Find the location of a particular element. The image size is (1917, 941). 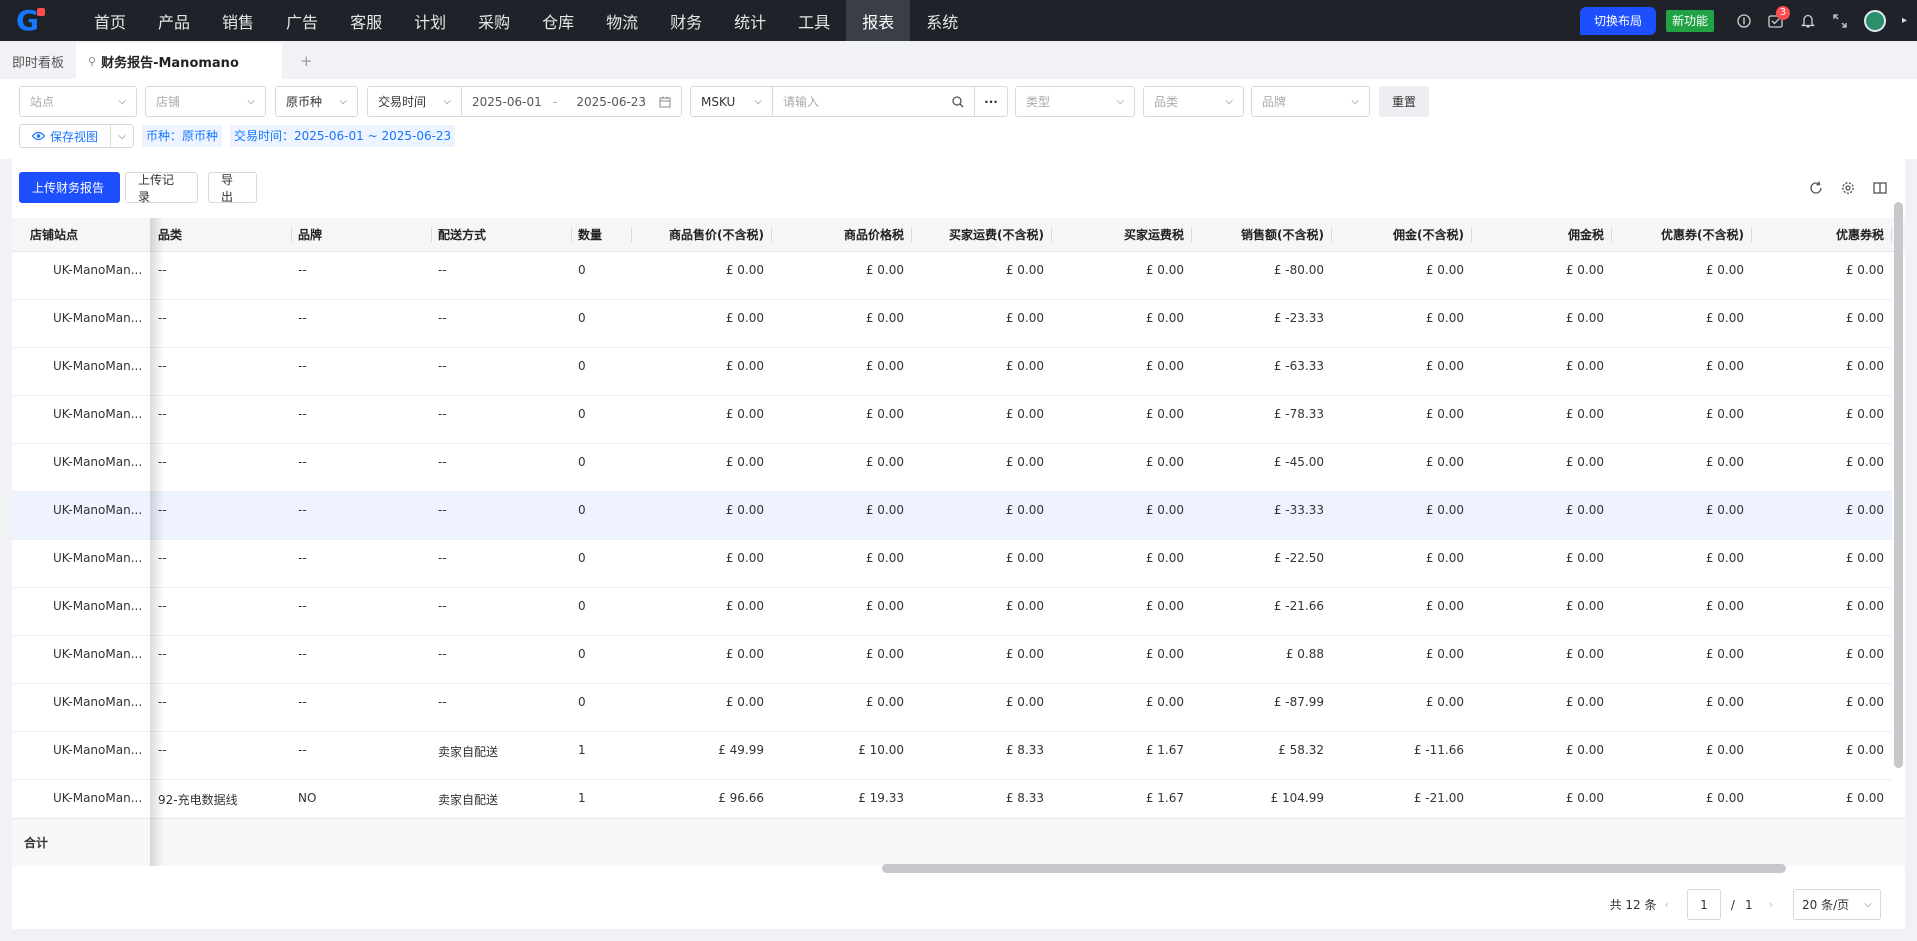

nav-item-6: 采购 is located at coordinates (494, 20).